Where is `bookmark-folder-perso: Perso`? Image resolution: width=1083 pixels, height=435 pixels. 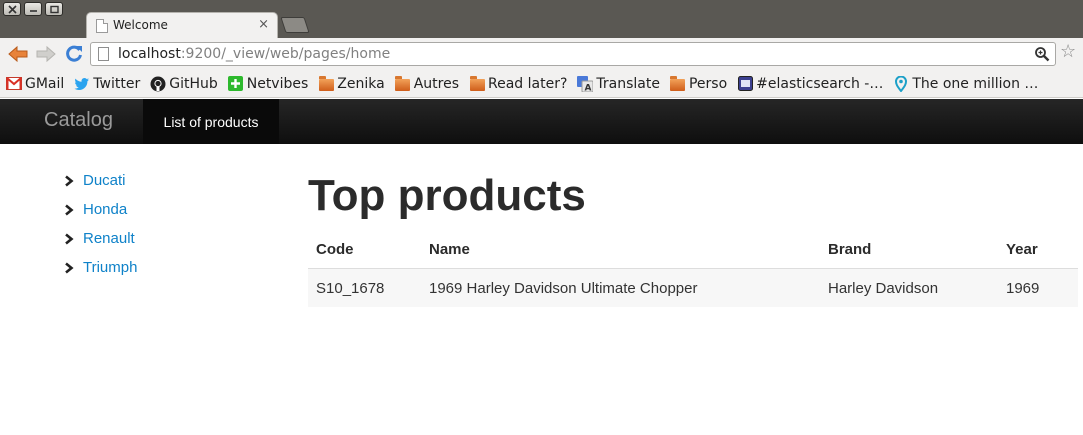 bookmark-folder-perso: Perso is located at coordinates (698, 84).